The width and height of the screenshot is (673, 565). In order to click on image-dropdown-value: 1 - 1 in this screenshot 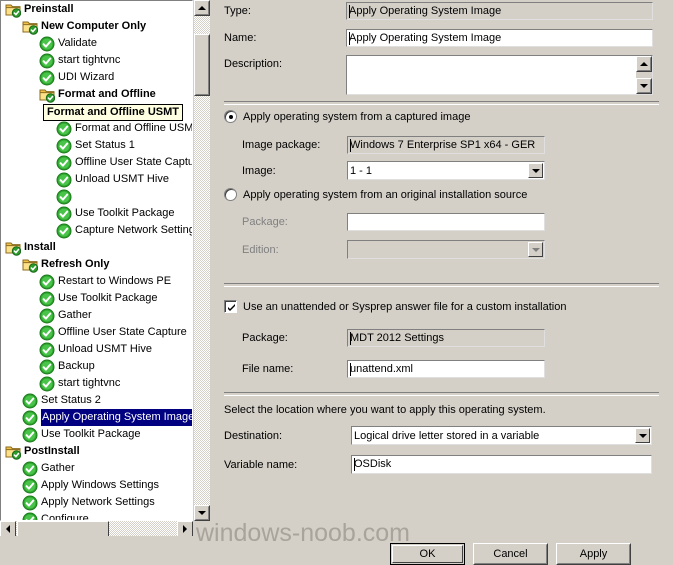, I will do `click(361, 171)`.